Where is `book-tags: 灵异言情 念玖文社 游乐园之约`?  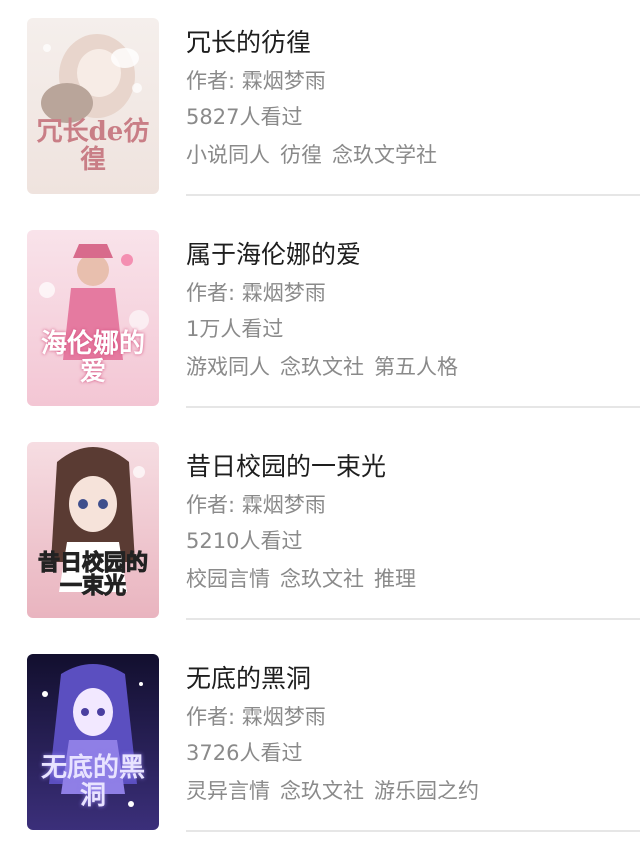 book-tags: 灵异言情 念玖文社 游乐园之约 is located at coordinates (337, 790).